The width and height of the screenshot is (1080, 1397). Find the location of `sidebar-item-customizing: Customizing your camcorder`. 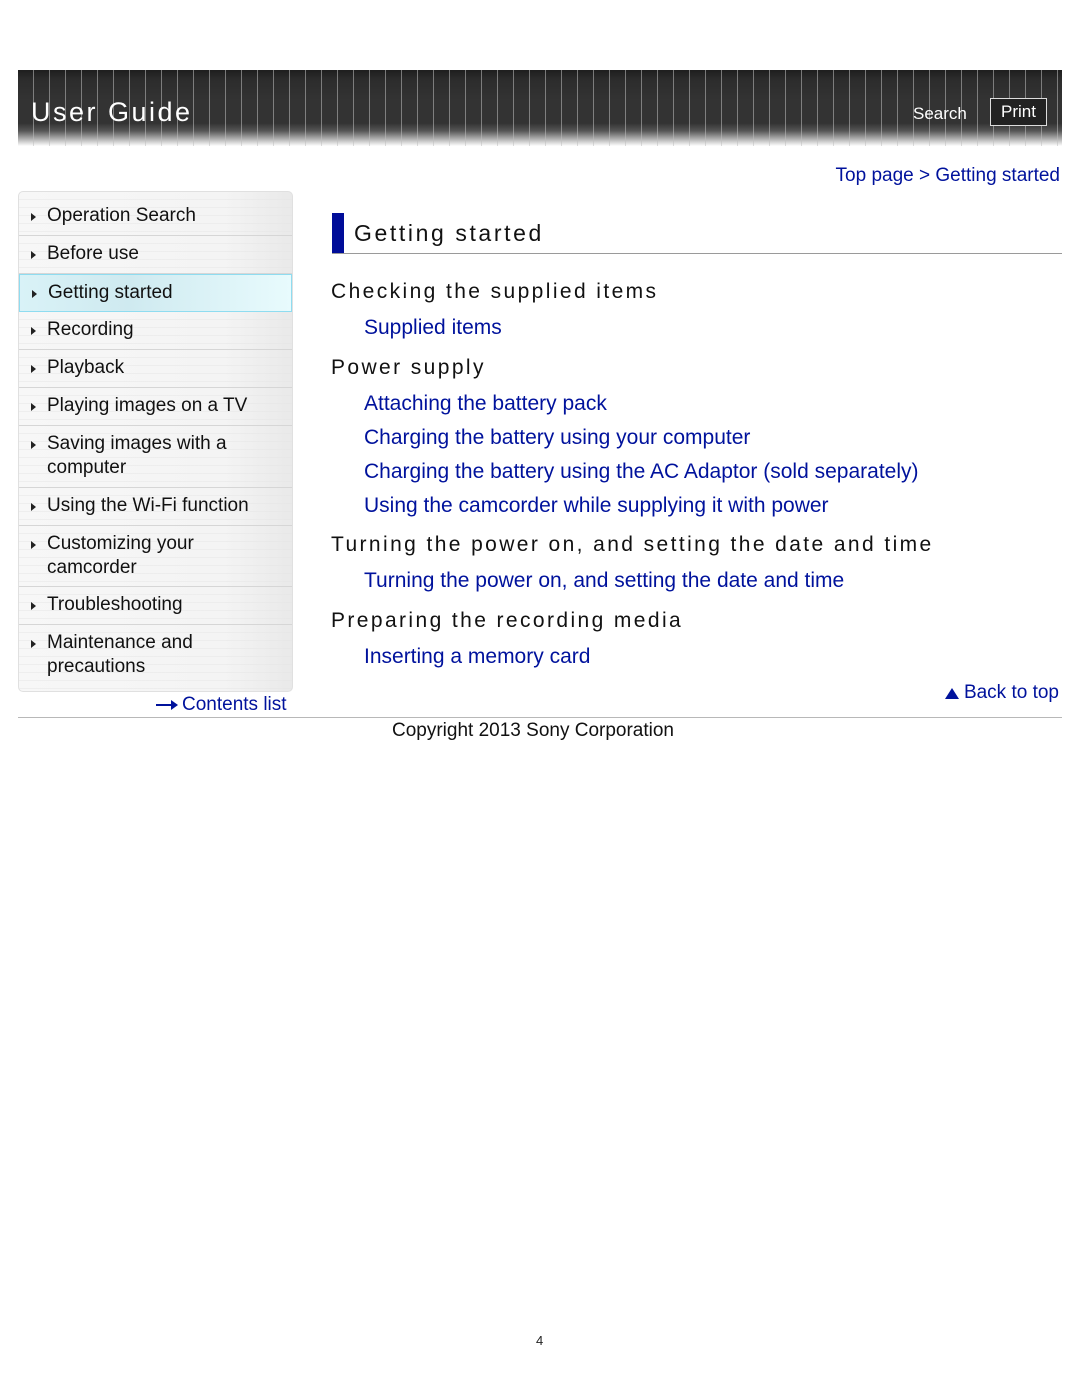

sidebar-item-customizing: Customizing your camcorder is located at coordinates (155, 556).